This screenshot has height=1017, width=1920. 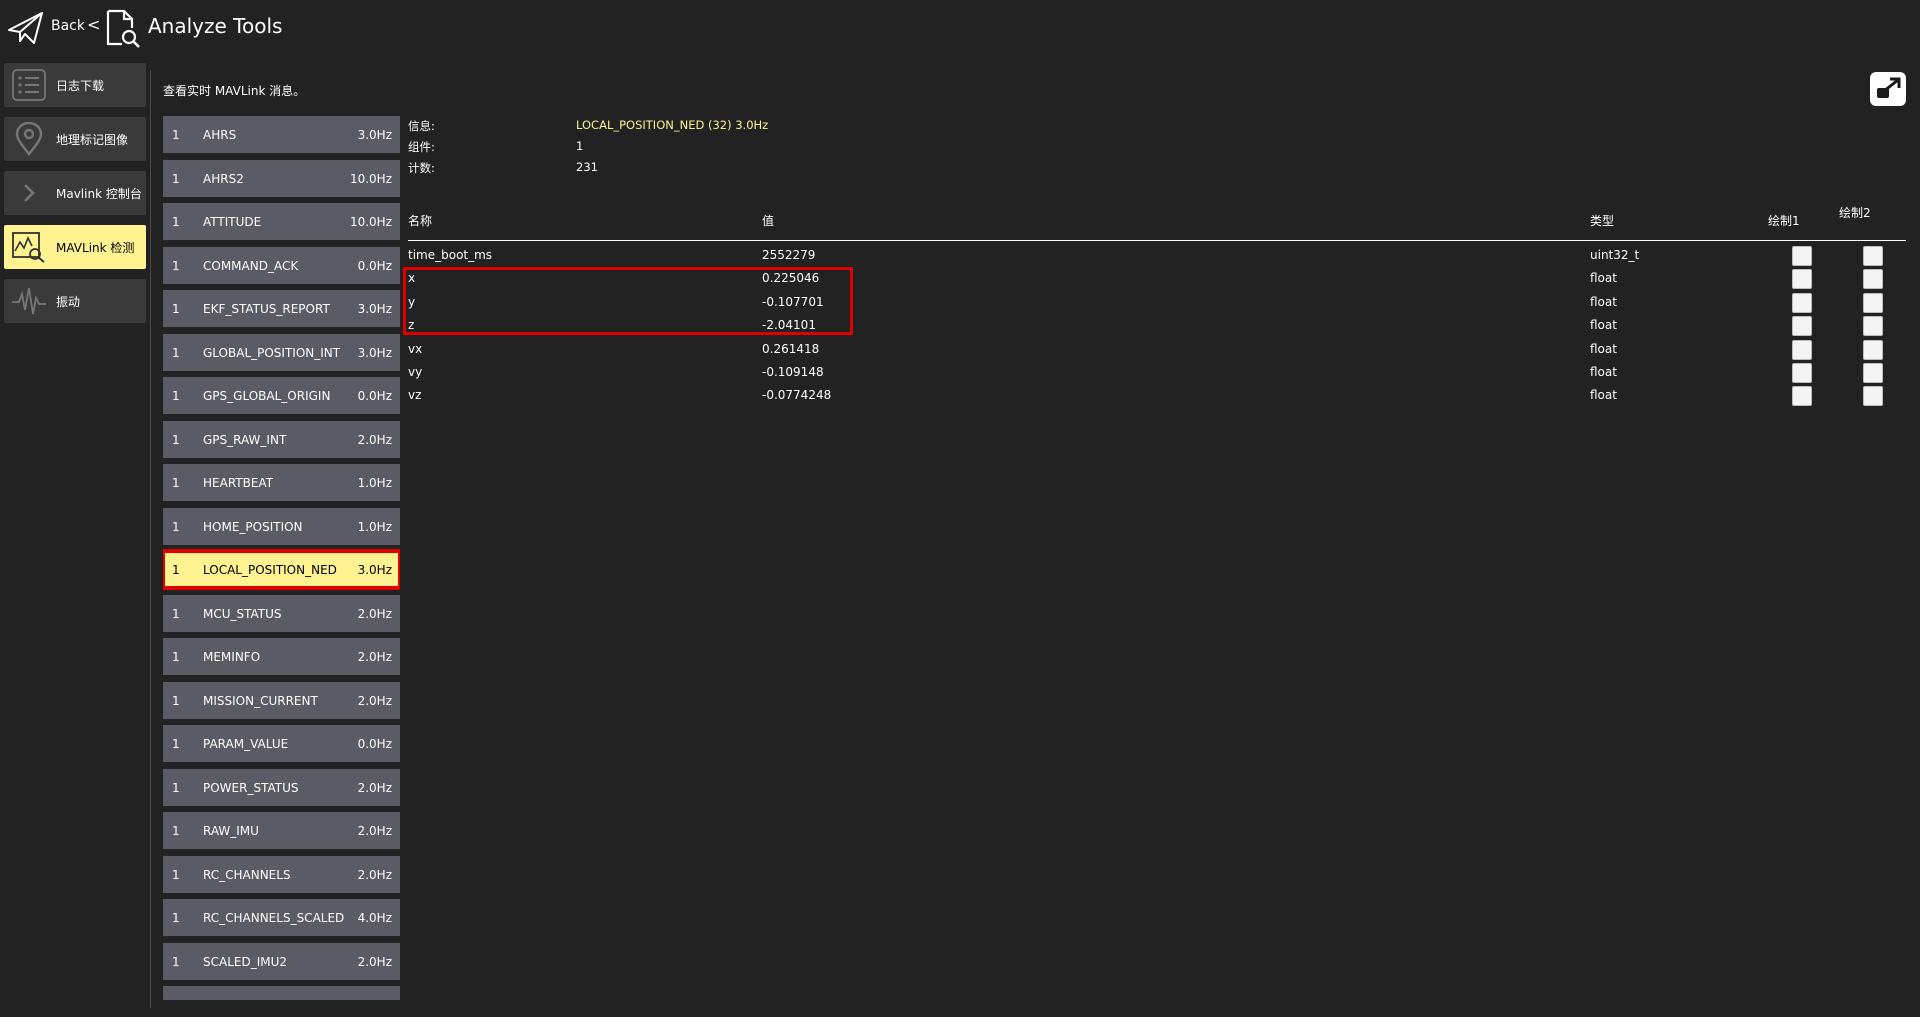 I want to click on back-button: Back, so click(x=68, y=26).